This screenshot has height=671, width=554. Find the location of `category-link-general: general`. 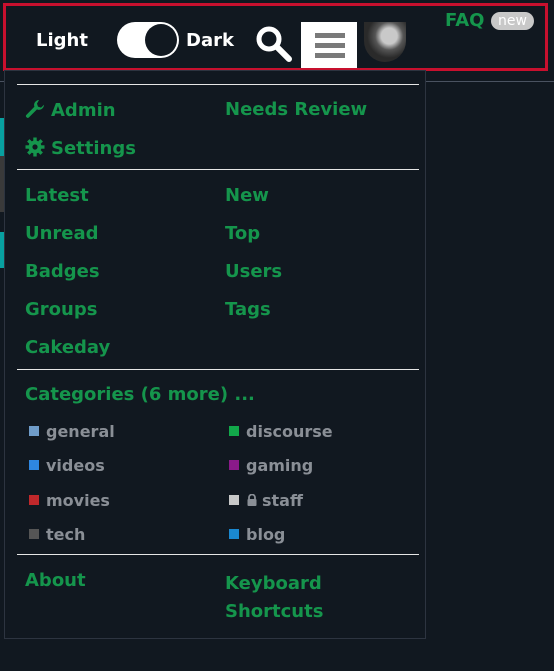

category-link-general: general is located at coordinates (72, 431).